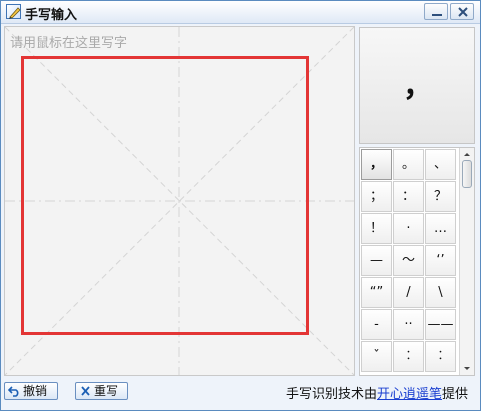 The image size is (481, 411). What do you see at coordinates (408, 324) in the screenshot?
I see `symbol-cell: ··` at bounding box center [408, 324].